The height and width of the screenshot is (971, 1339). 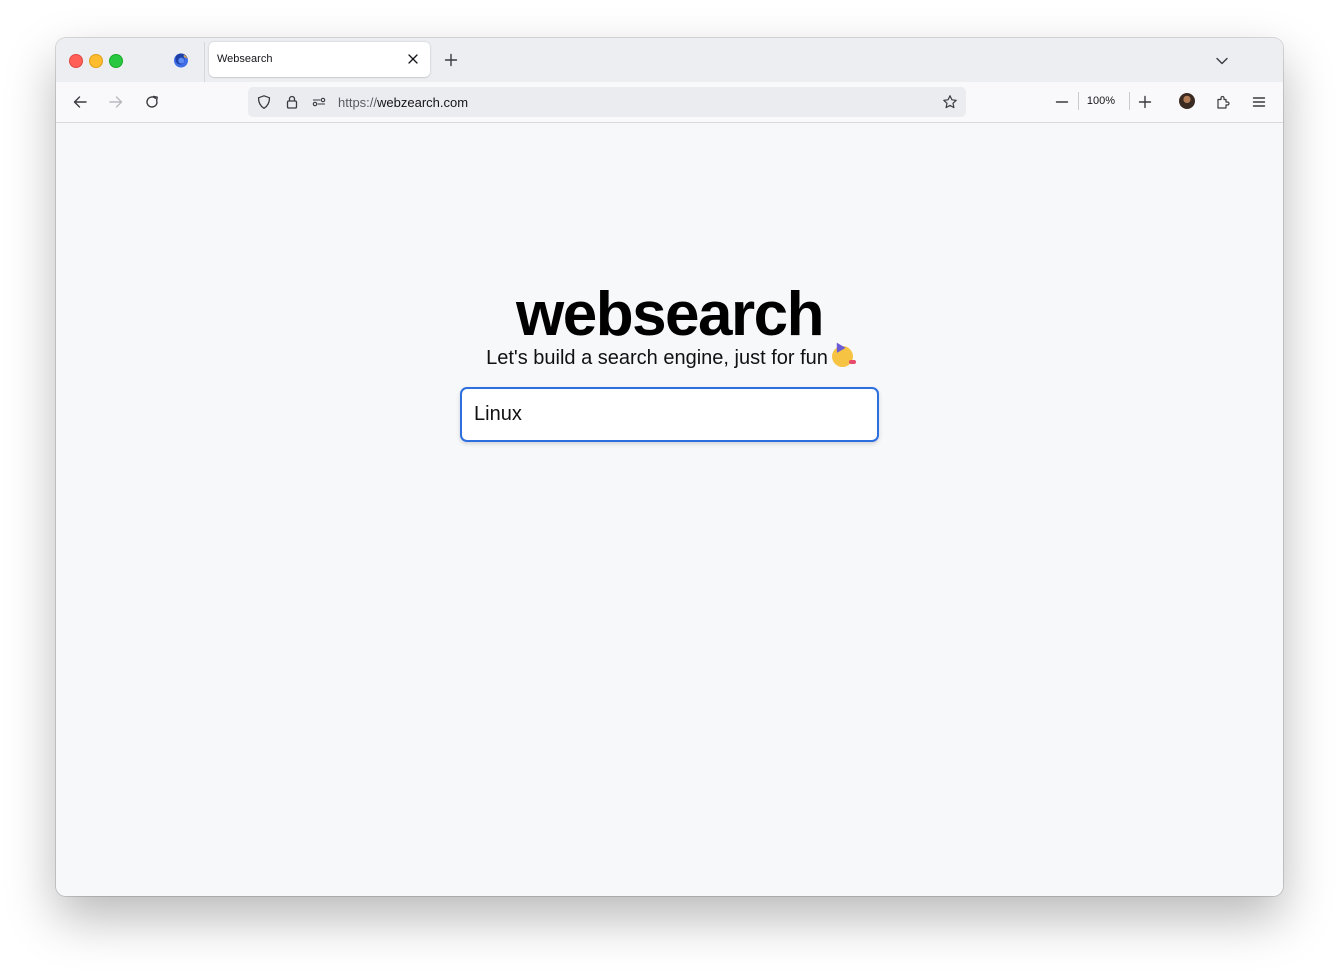 I want to click on tab-websearch: Websearch, so click(x=319, y=59).